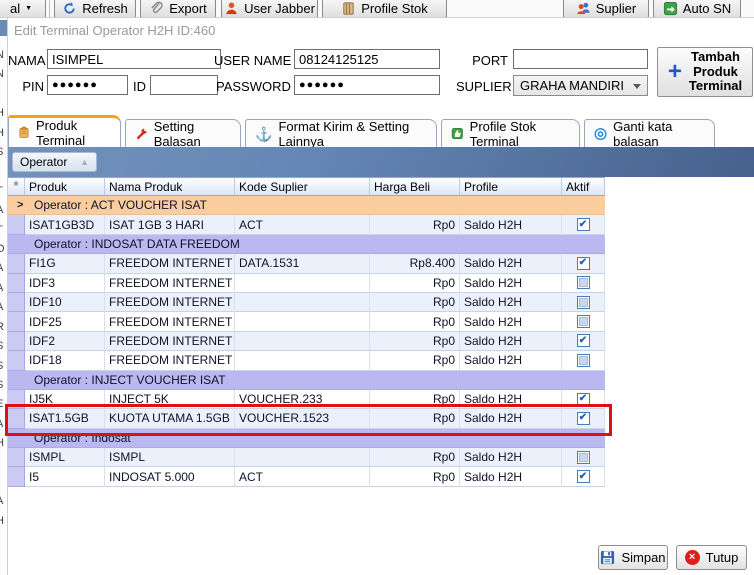 This screenshot has width=754, height=575. I want to click on group-by-operator-chip: Operator ▲, so click(54, 162).